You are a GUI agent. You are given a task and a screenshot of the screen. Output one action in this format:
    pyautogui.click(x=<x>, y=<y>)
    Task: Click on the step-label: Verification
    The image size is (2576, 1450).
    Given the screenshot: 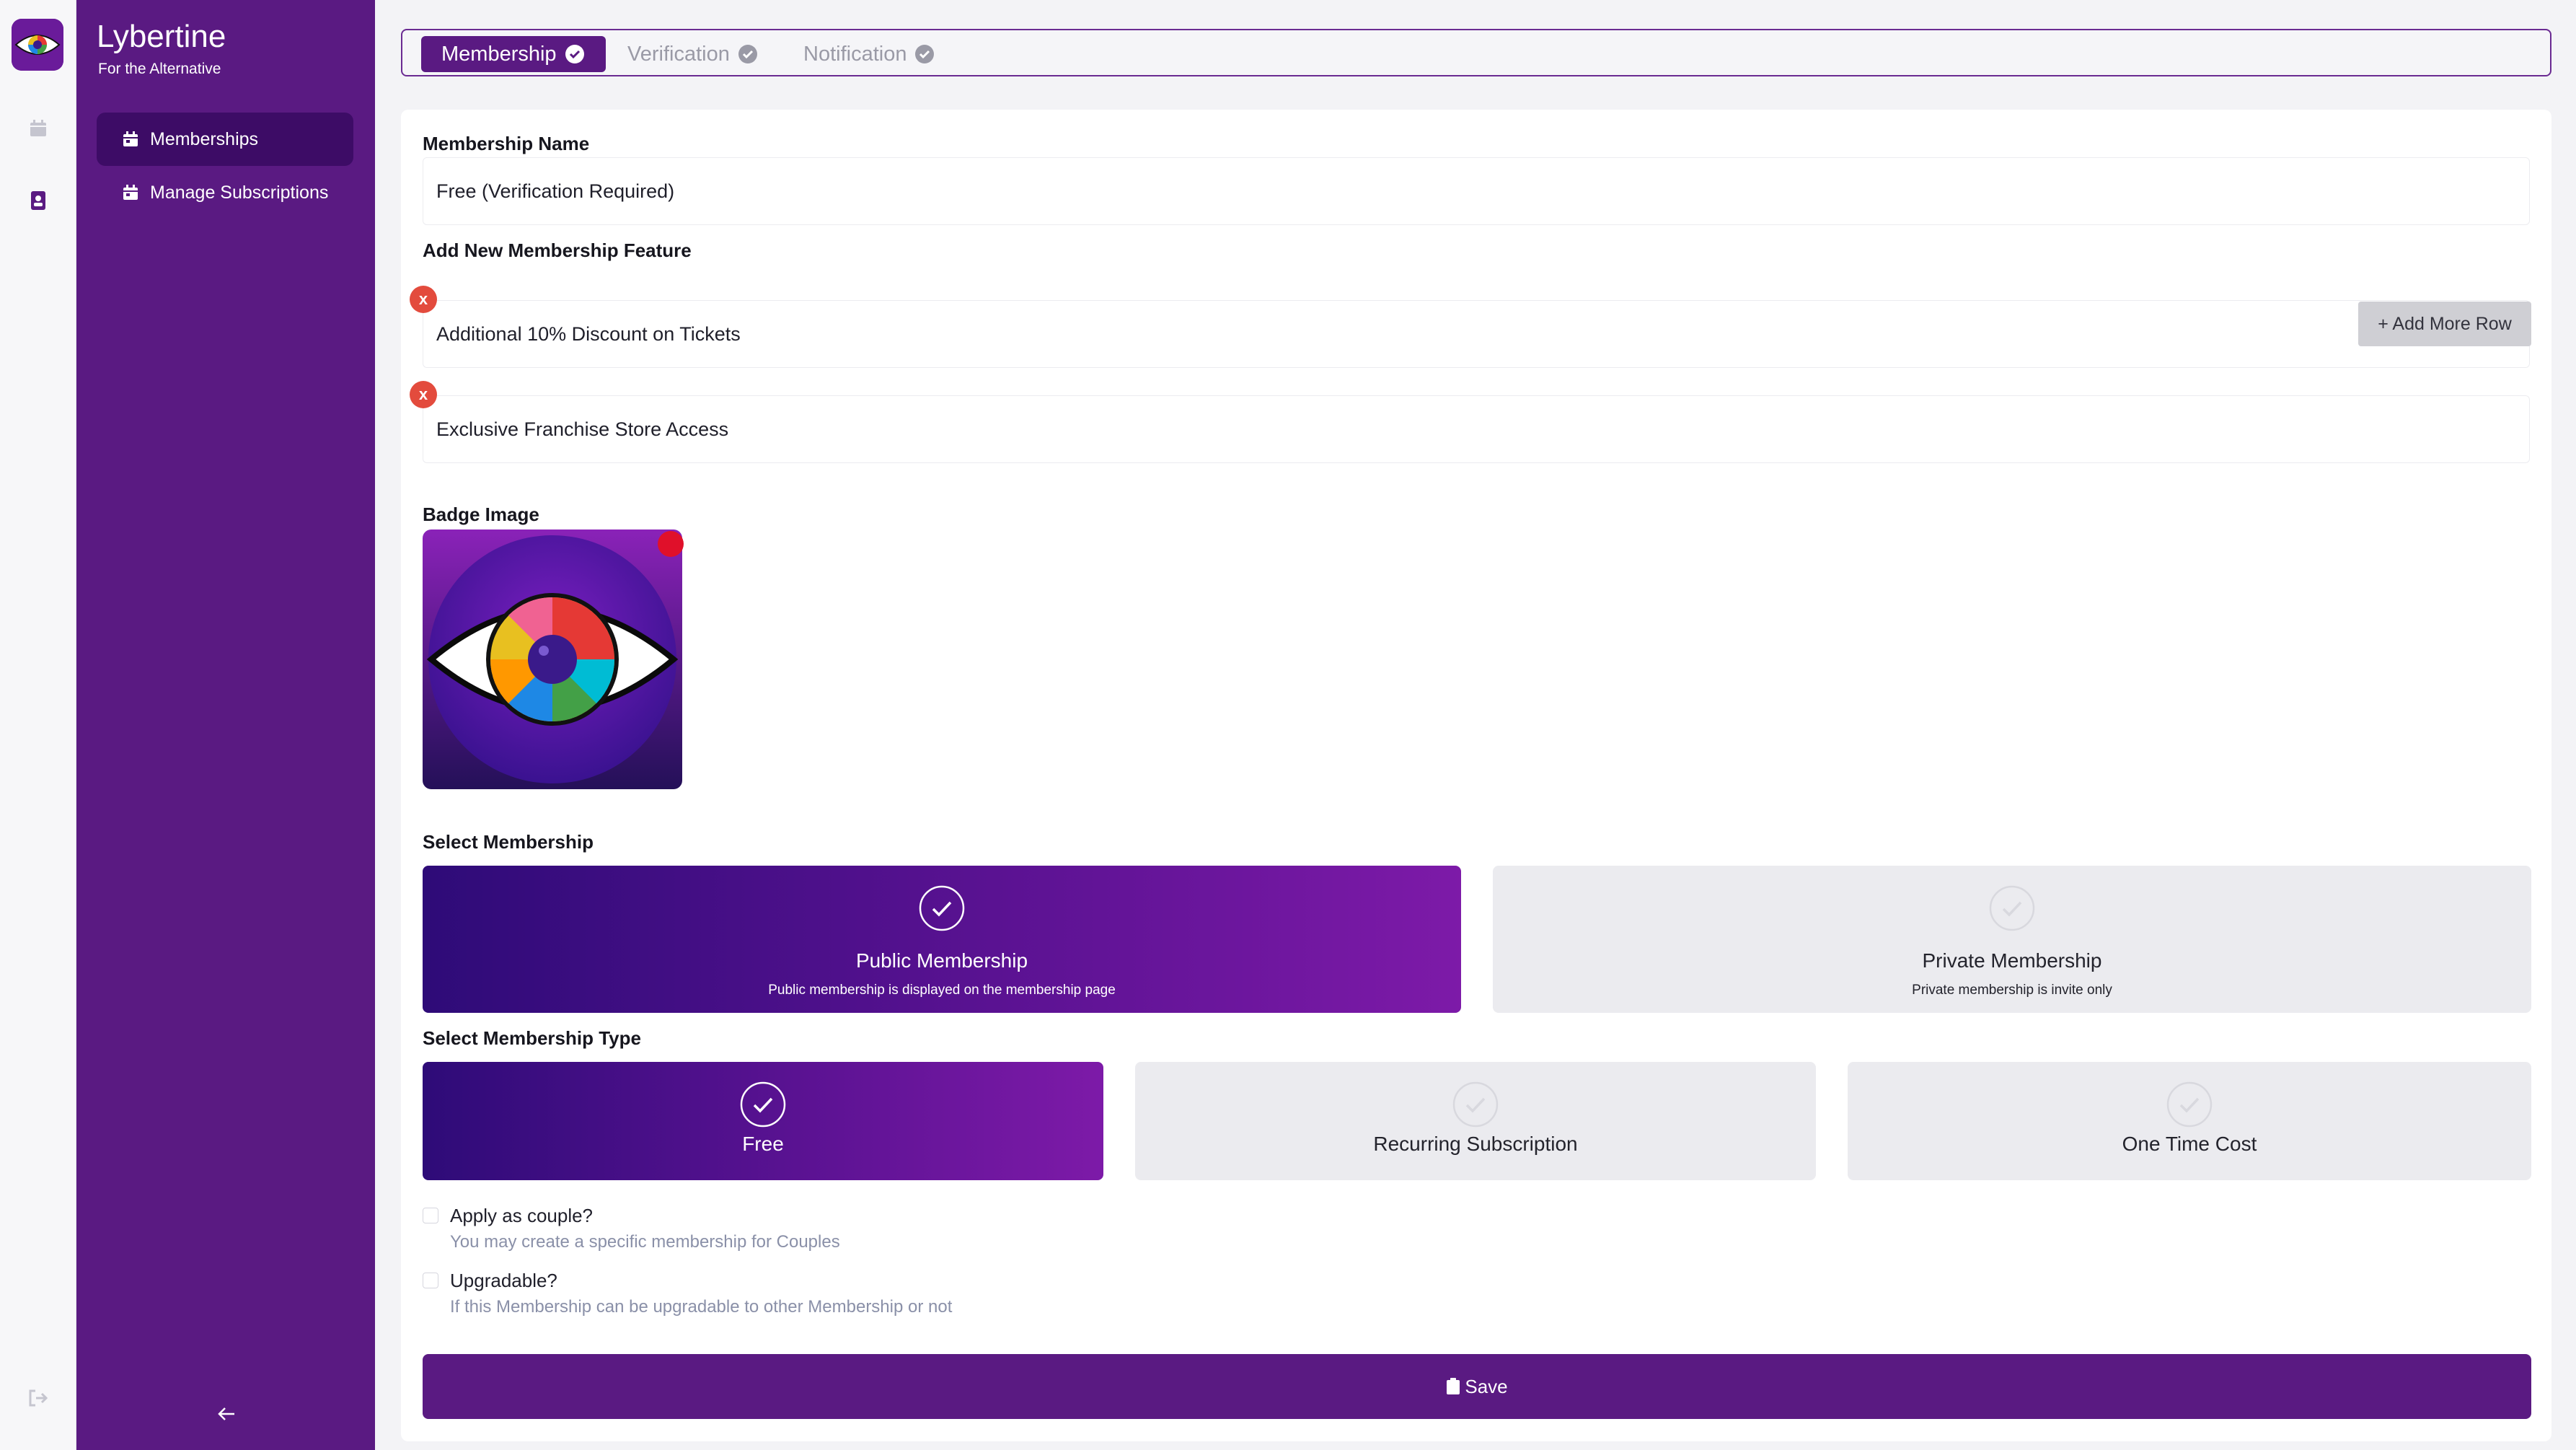 What is the action you would take?
    pyautogui.click(x=678, y=54)
    